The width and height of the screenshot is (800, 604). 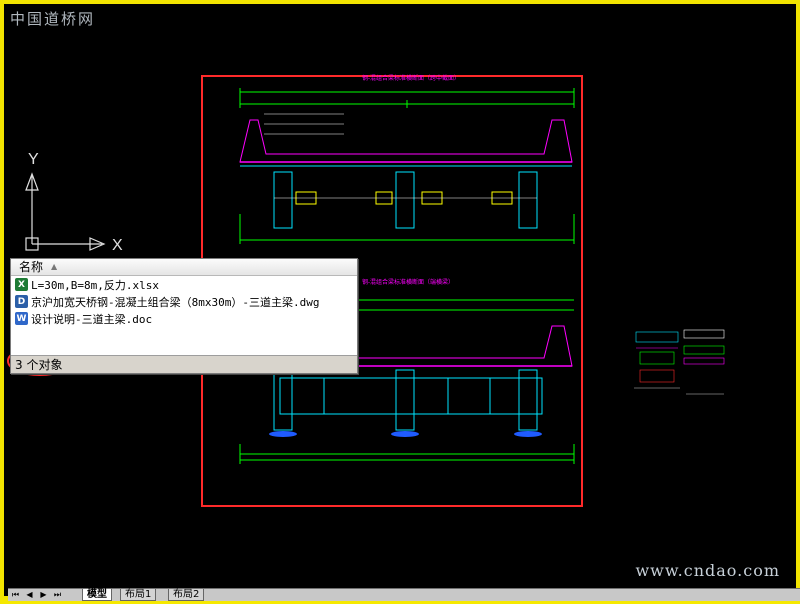 I want to click on file-item-dwg: D 京沪加宽天桥钢-混凝土组合梁（8mx30m）-三道主梁.dwg, so click(x=184, y=301).